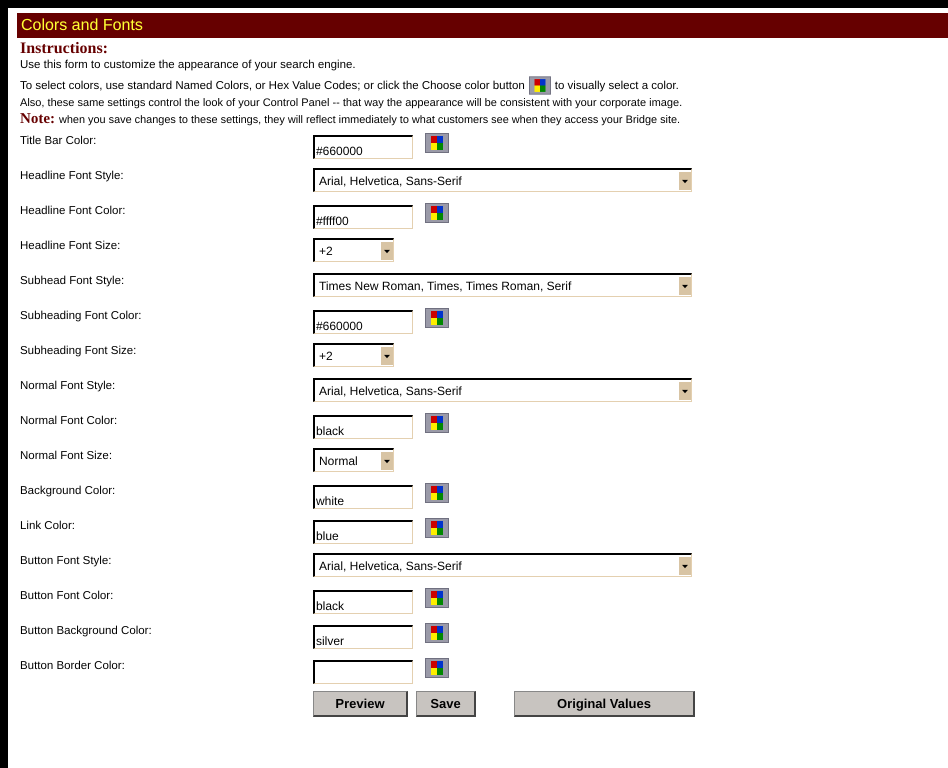  Describe the element at coordinates (72, 281) in the screenshot. I see `field-label: Subhead Font Style:` at that location.